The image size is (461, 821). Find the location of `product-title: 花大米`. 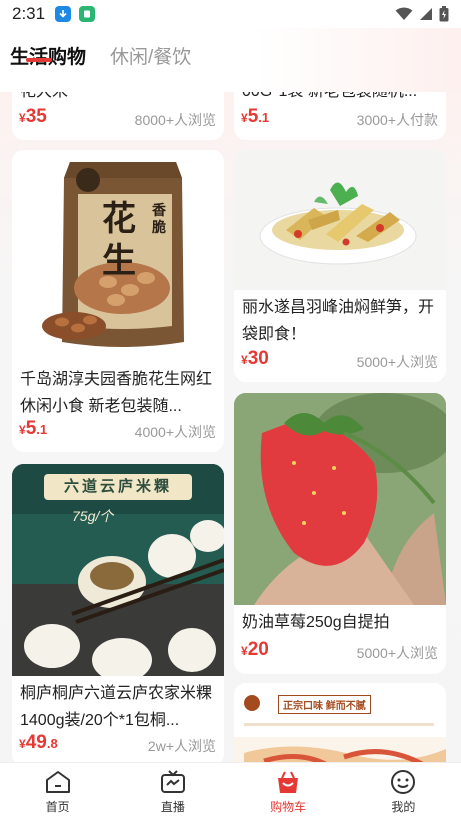

product-title: 花大米 is located at coordinates (118, 98).